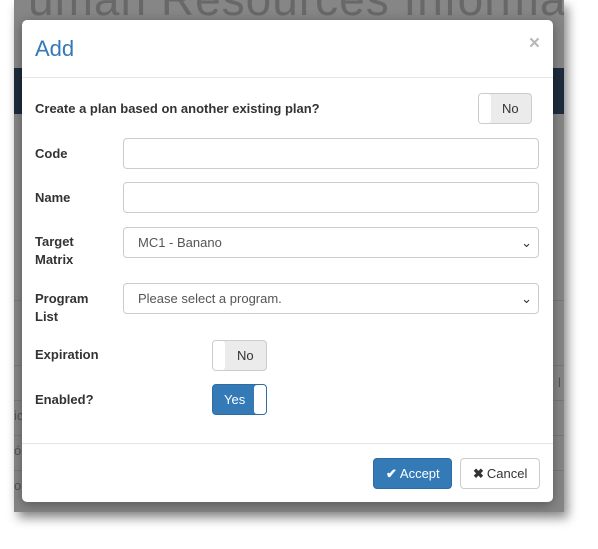 This screenshot has width=598, height=549. I want to click on program-list-select: Please select a program. ⌄, so click(331, 298).